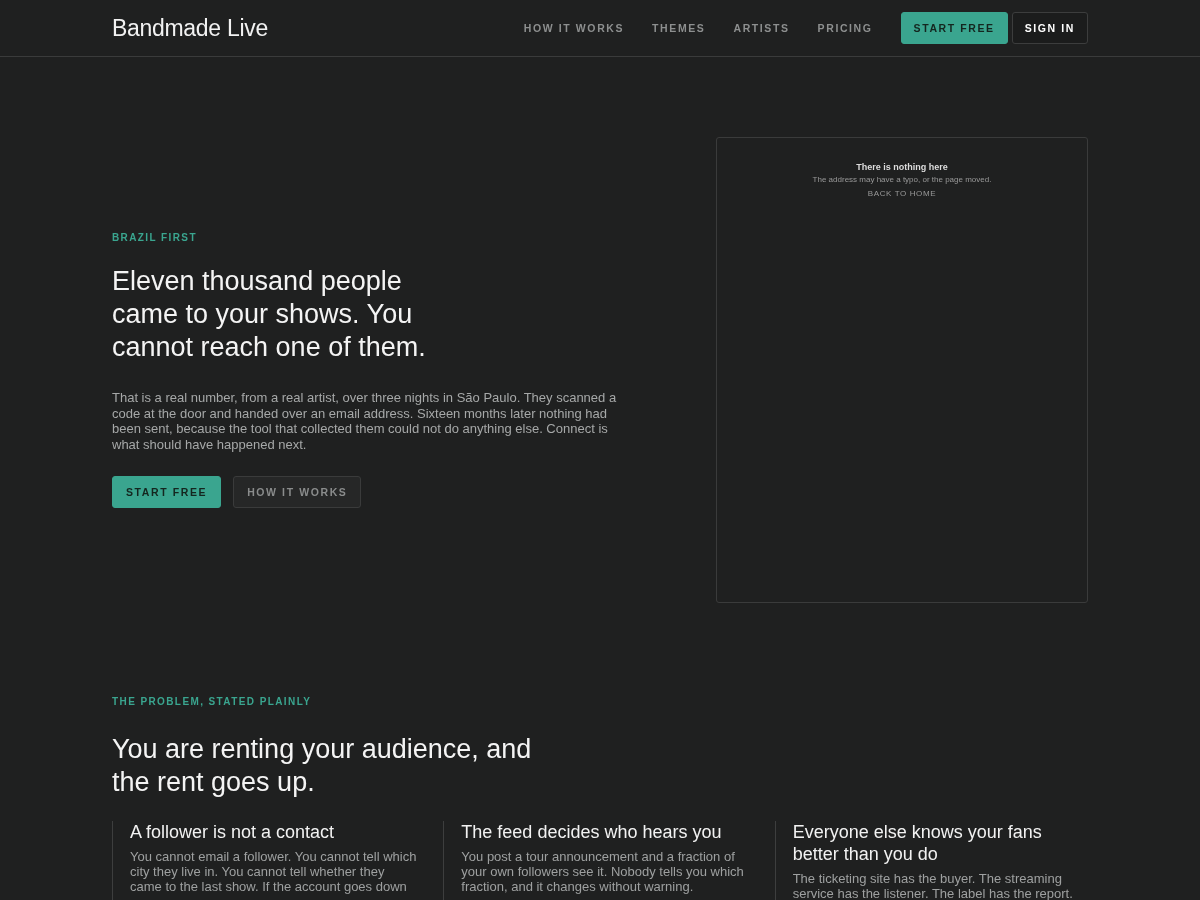 Image resolution: width=1200 pixels, height=900 pixels. I want to click on site-logo: Bandmade Live, so click(190, 28).